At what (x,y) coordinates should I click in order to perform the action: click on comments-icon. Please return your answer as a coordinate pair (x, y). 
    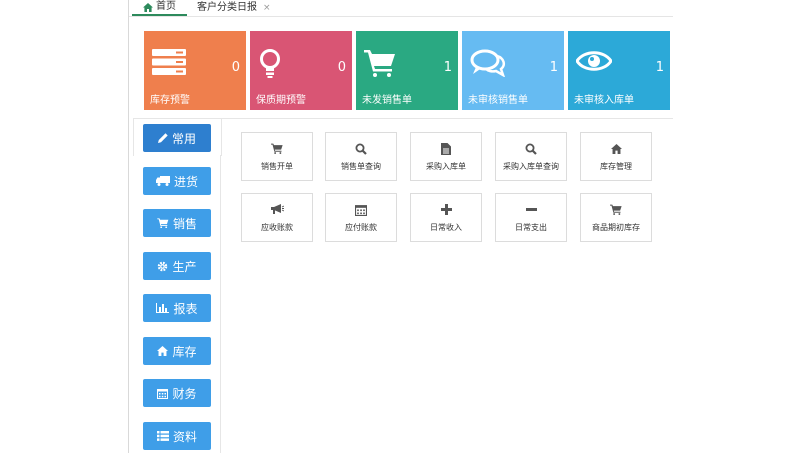
    Looking at the image, I should click on (488, 63).